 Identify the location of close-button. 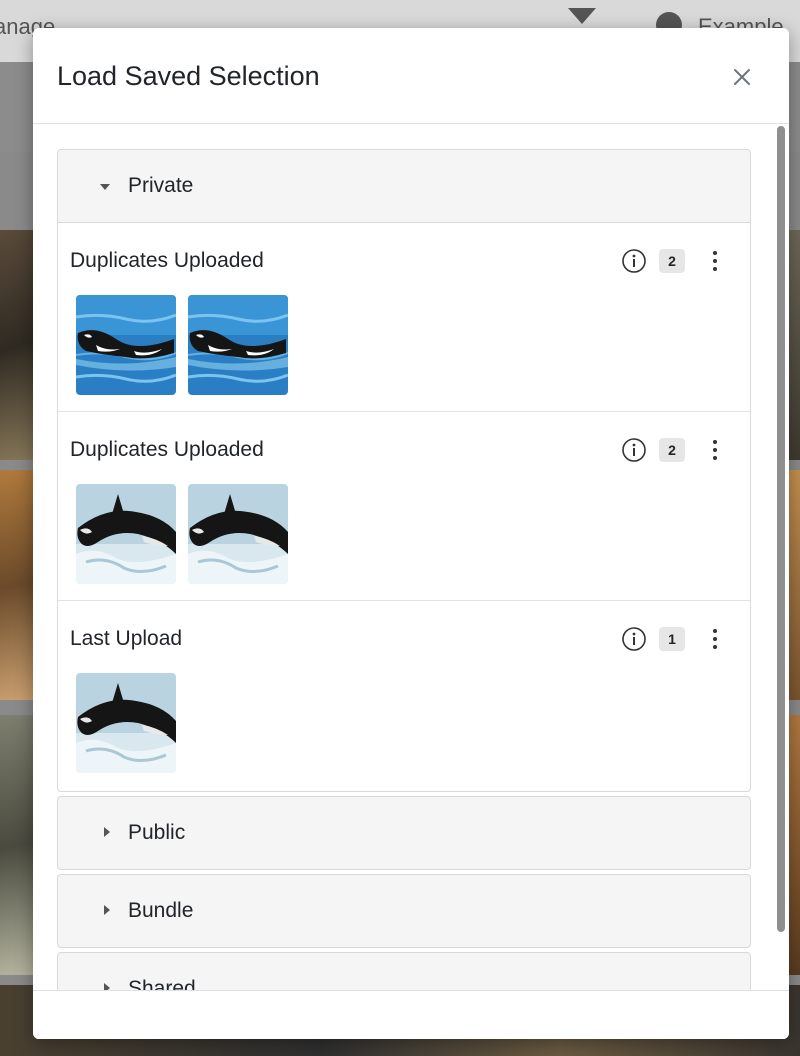
(742, 77).